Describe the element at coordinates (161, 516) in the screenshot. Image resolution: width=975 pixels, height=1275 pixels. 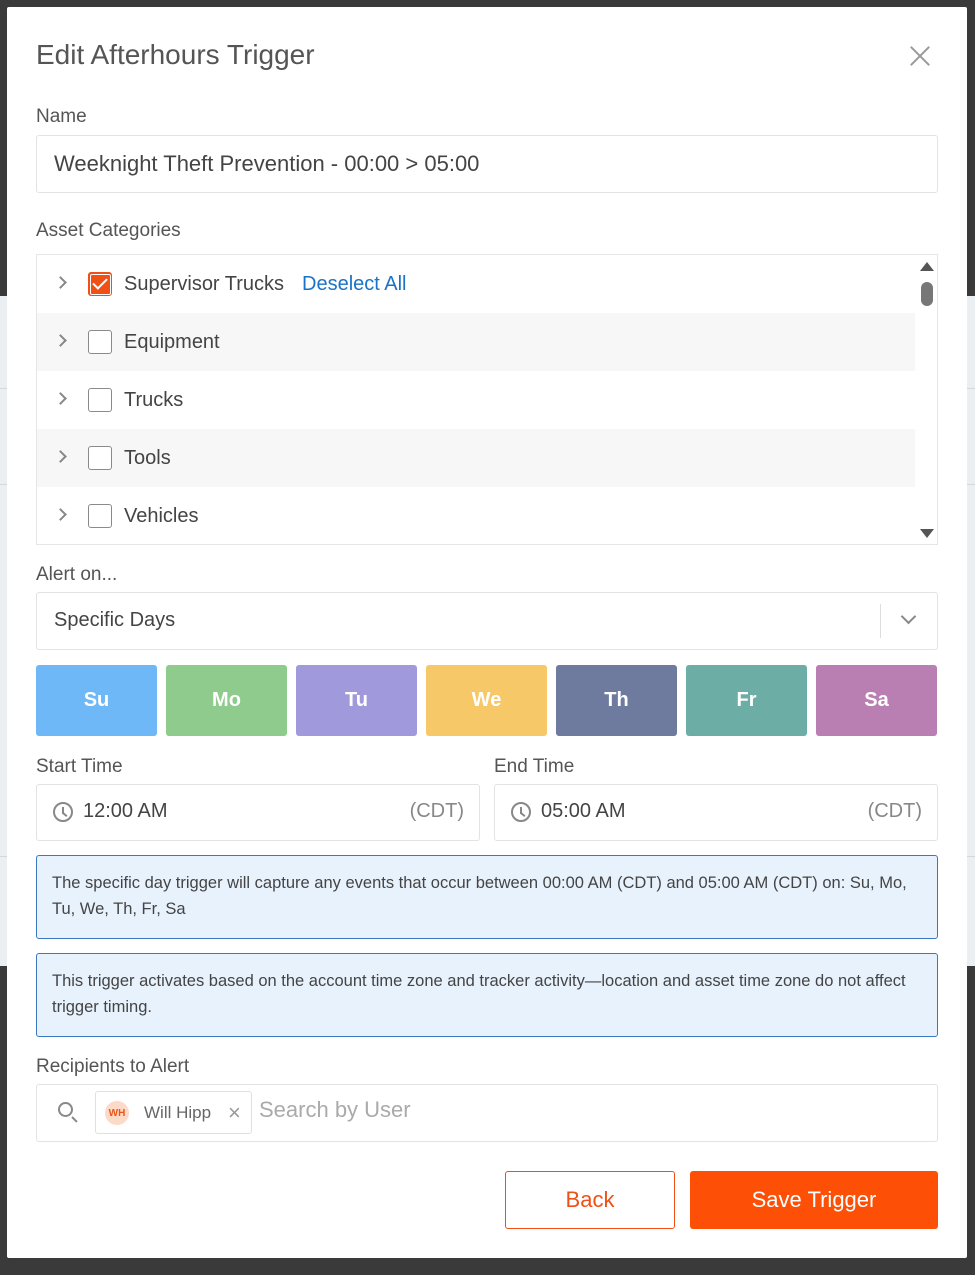
I see `category-label: Vehicles` at that location.